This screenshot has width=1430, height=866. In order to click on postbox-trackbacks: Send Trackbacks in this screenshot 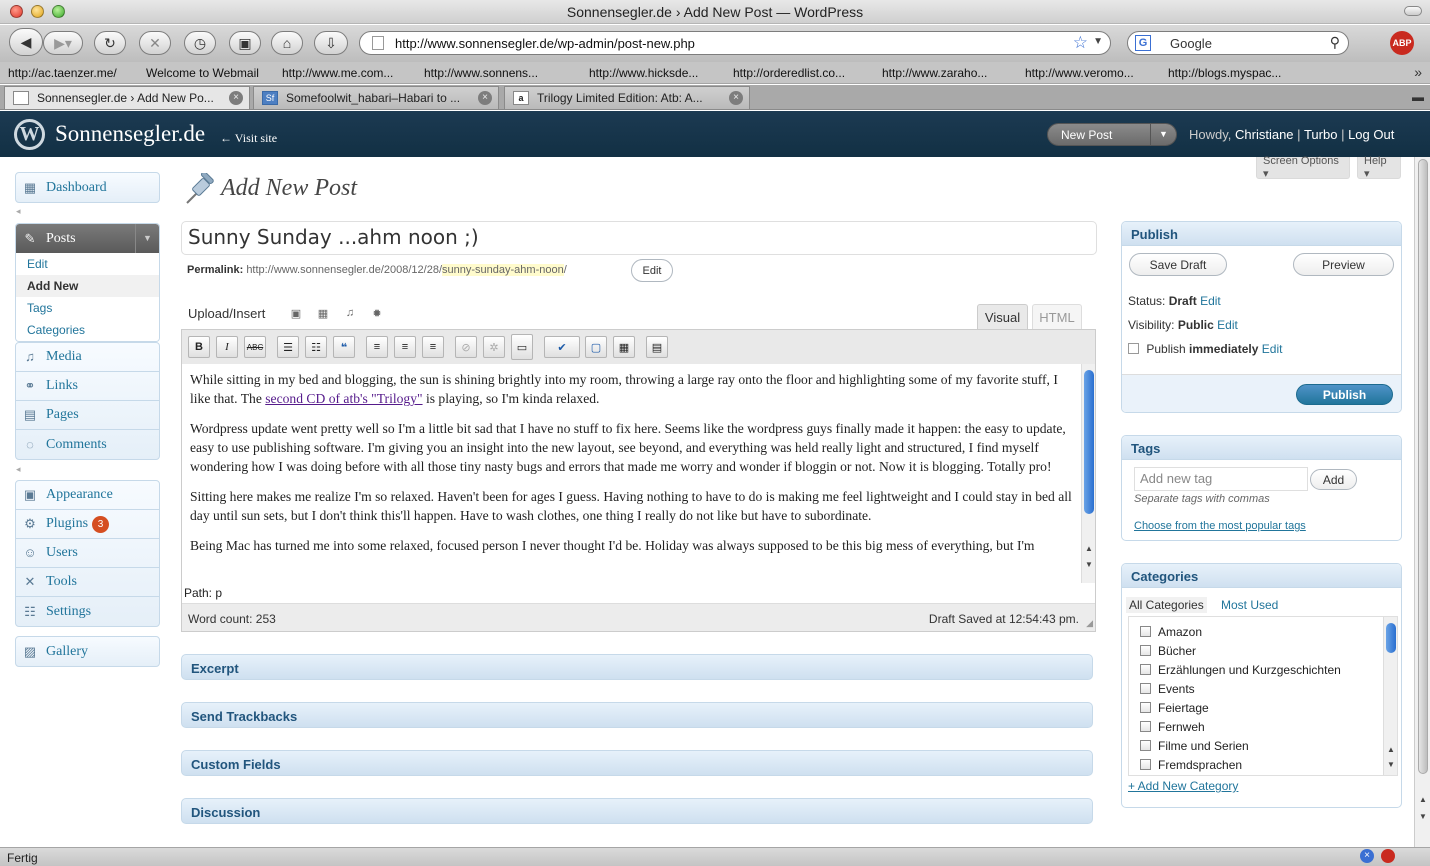, I will do `click(637, 715)`.